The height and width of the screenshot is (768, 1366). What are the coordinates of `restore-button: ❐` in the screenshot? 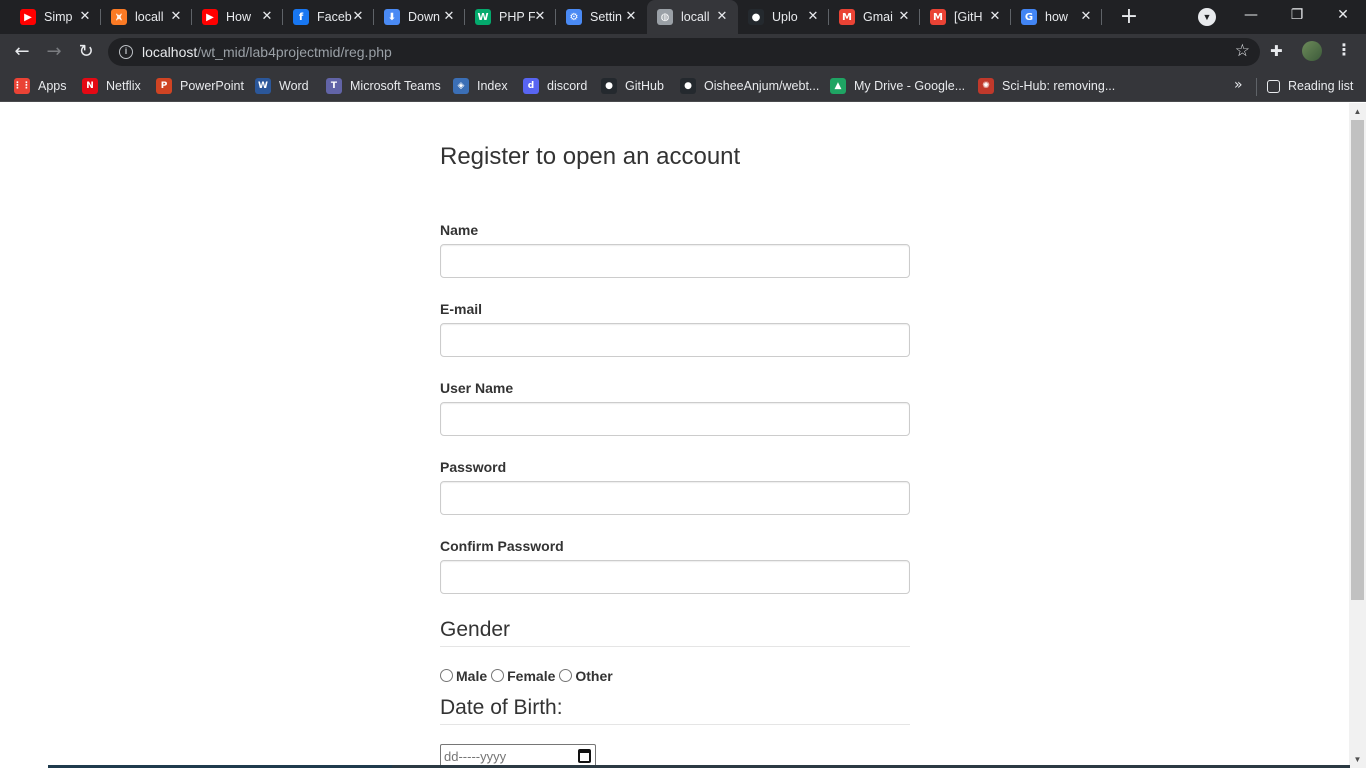 It's located at (1297, 16).